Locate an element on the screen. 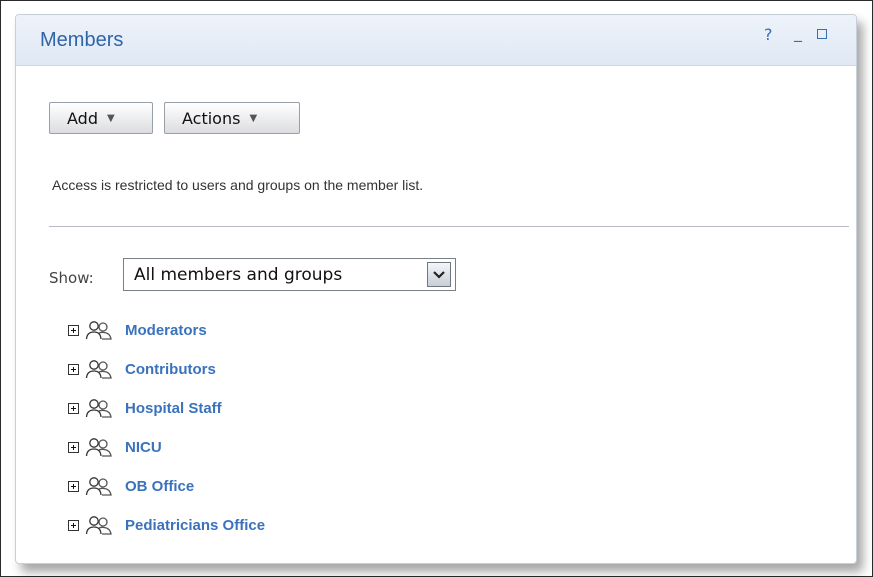 This screenshot has width=873, height=577. tree-row: Moderators is located at coordinates (166, 330).